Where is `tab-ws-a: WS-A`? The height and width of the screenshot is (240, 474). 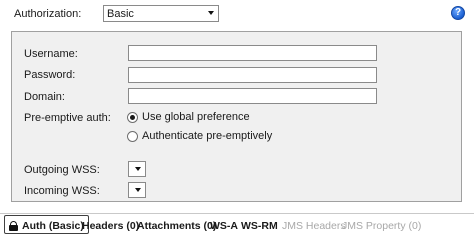
tab-ws-a: WS-A is located at coordinates (224, 226).